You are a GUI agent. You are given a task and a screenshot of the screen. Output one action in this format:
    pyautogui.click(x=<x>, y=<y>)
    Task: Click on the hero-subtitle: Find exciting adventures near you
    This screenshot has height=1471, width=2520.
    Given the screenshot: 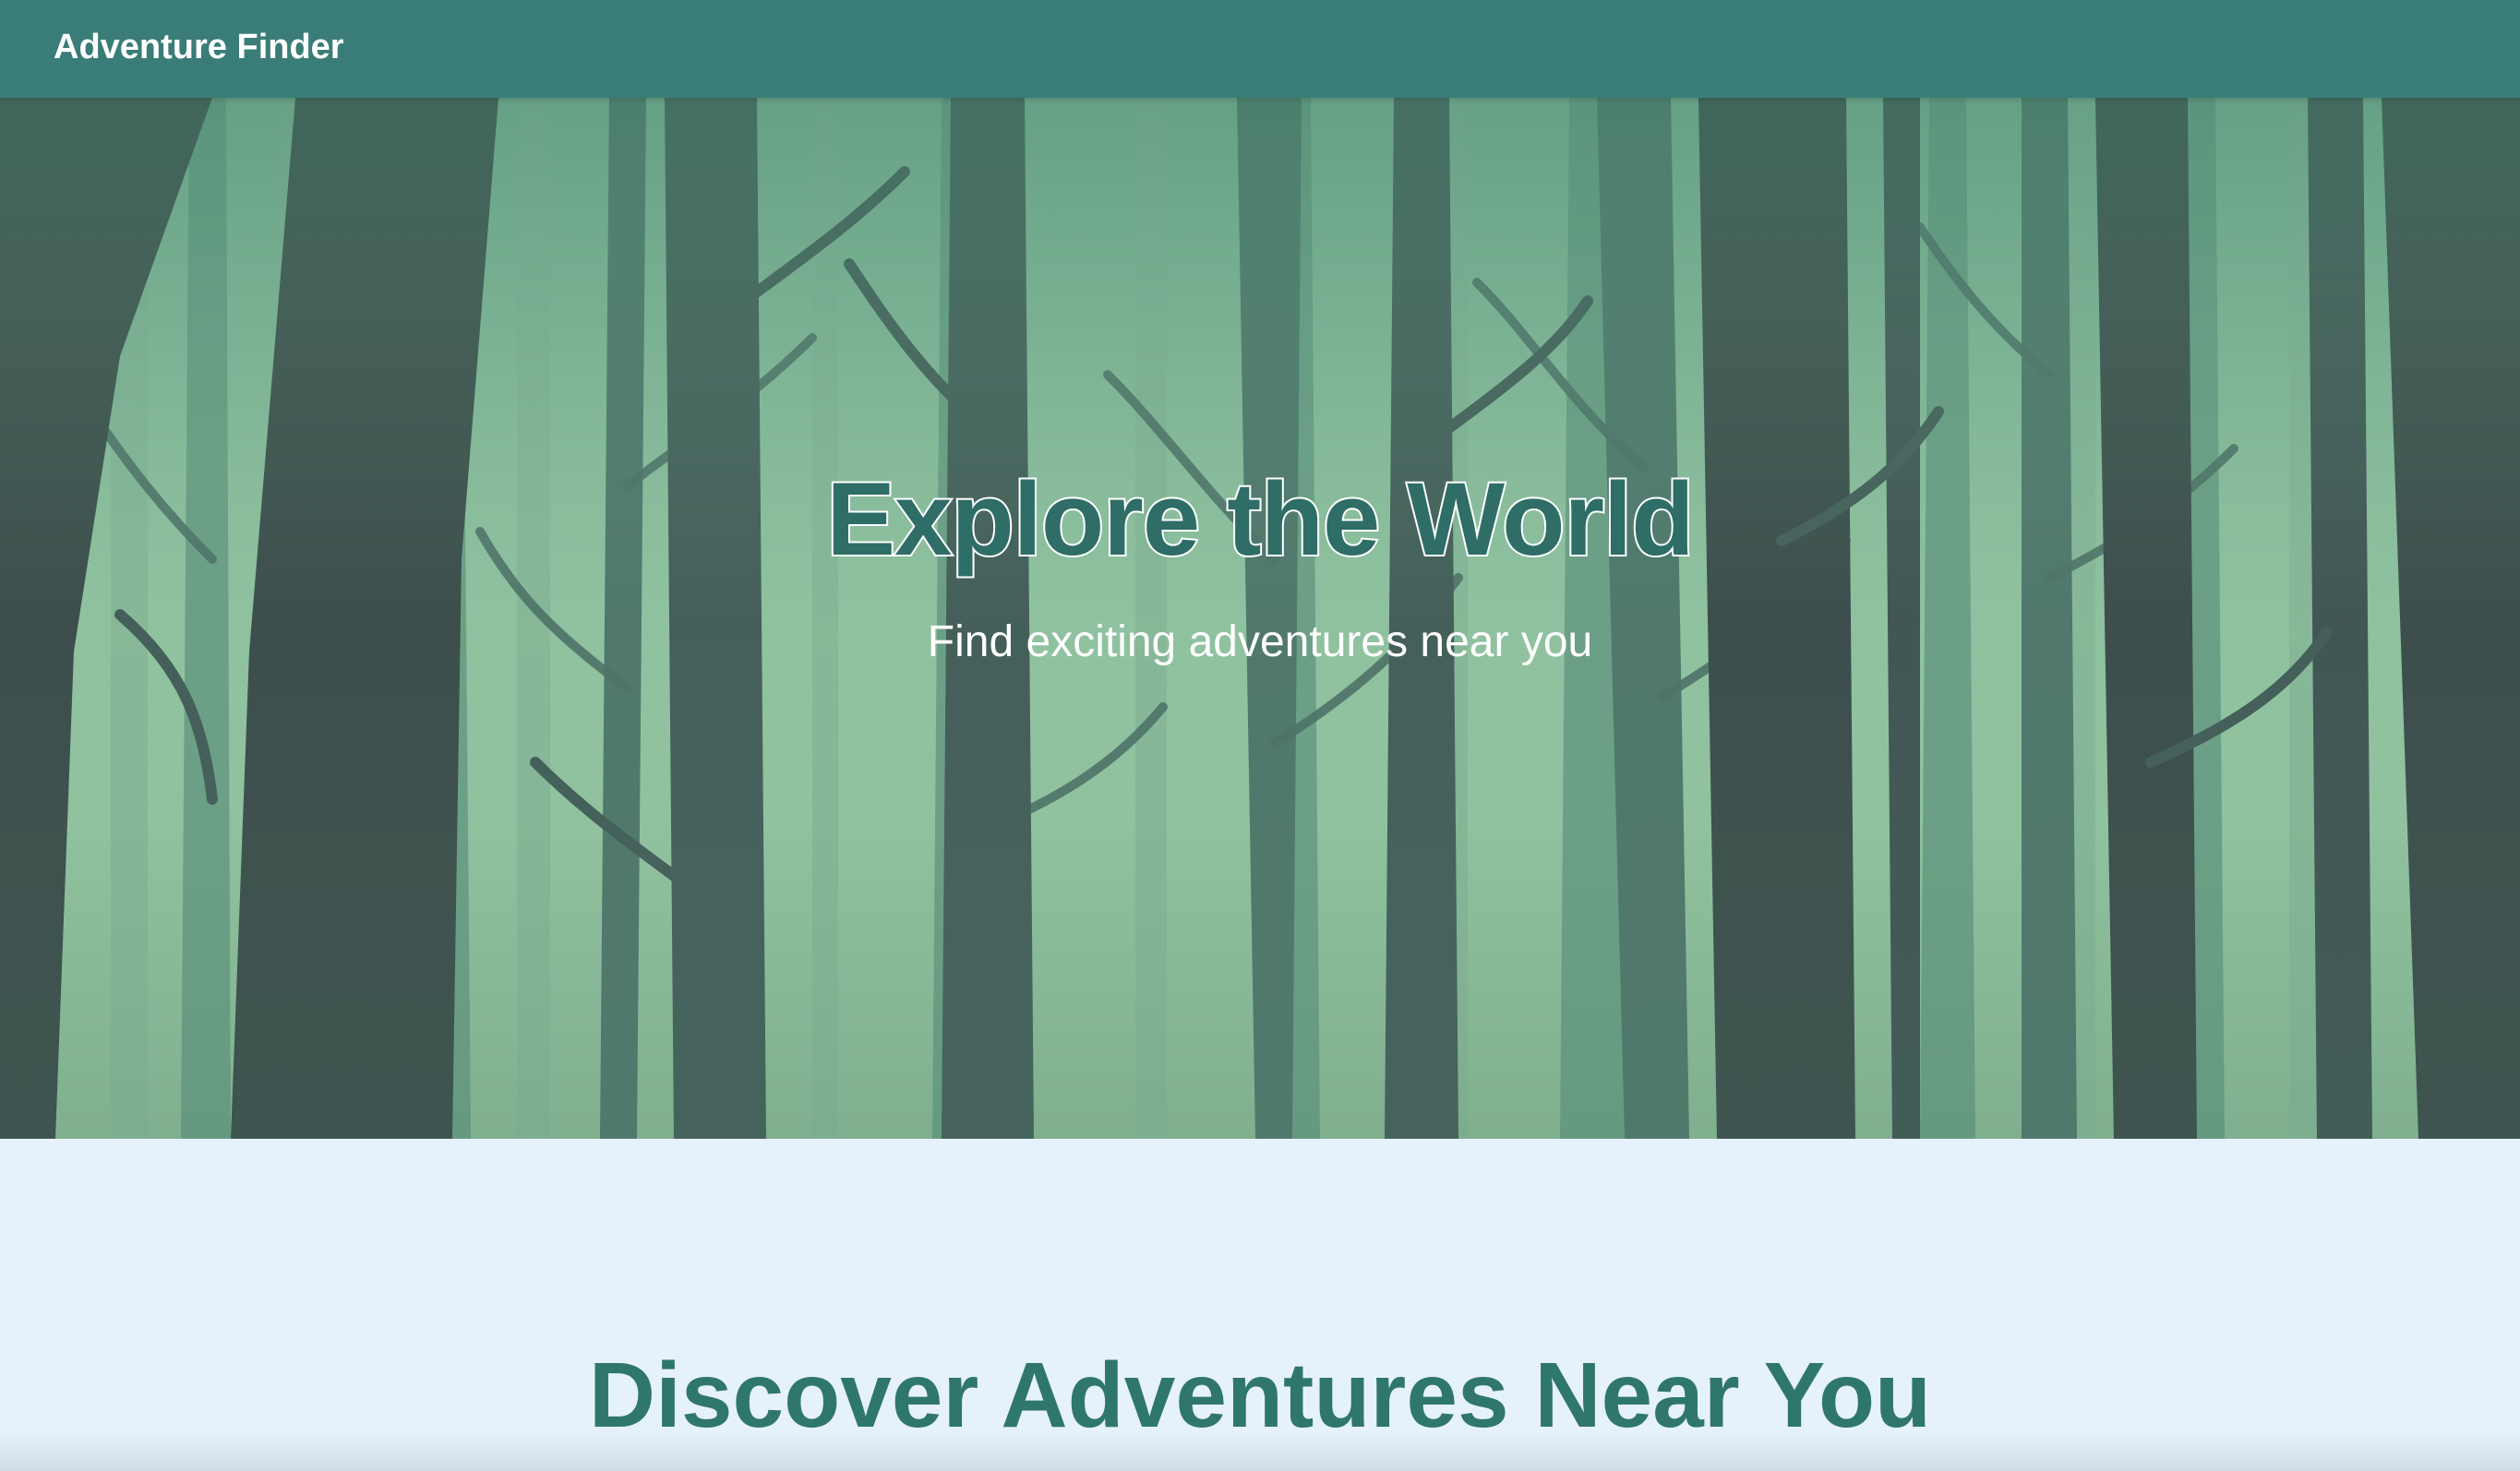 What is the action you would take?
    pyautogui.click(x=1260, y=641)
    